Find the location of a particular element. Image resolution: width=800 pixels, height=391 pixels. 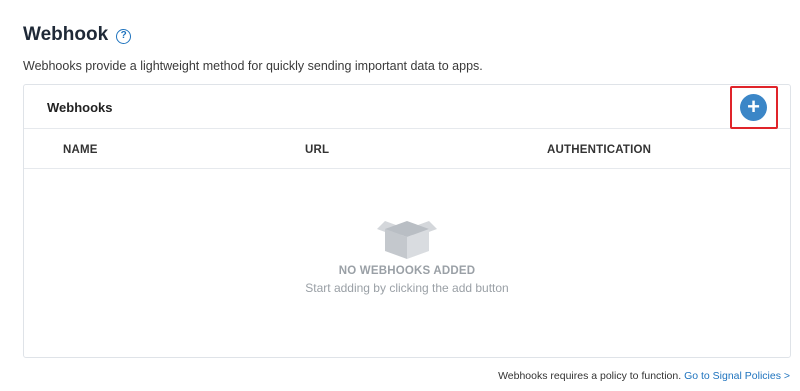

footer-text: Webhooks requires a policy to function. is located at coordinates (590, 376).